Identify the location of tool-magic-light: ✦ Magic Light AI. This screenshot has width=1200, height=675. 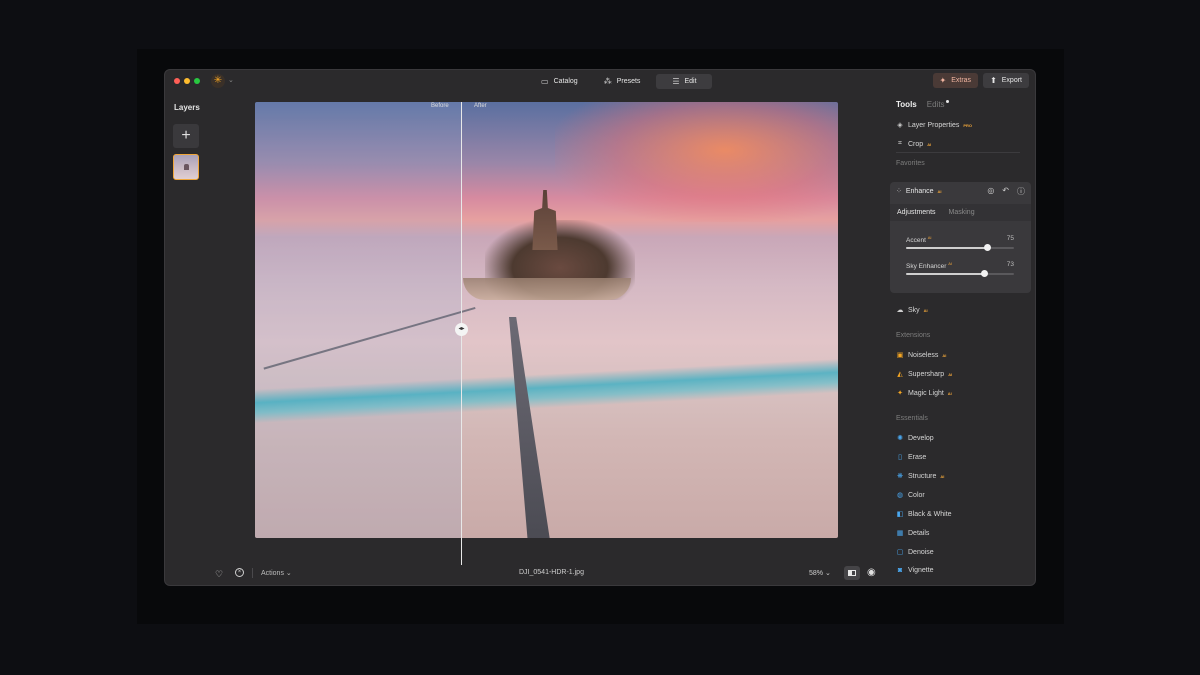
(924, 393).